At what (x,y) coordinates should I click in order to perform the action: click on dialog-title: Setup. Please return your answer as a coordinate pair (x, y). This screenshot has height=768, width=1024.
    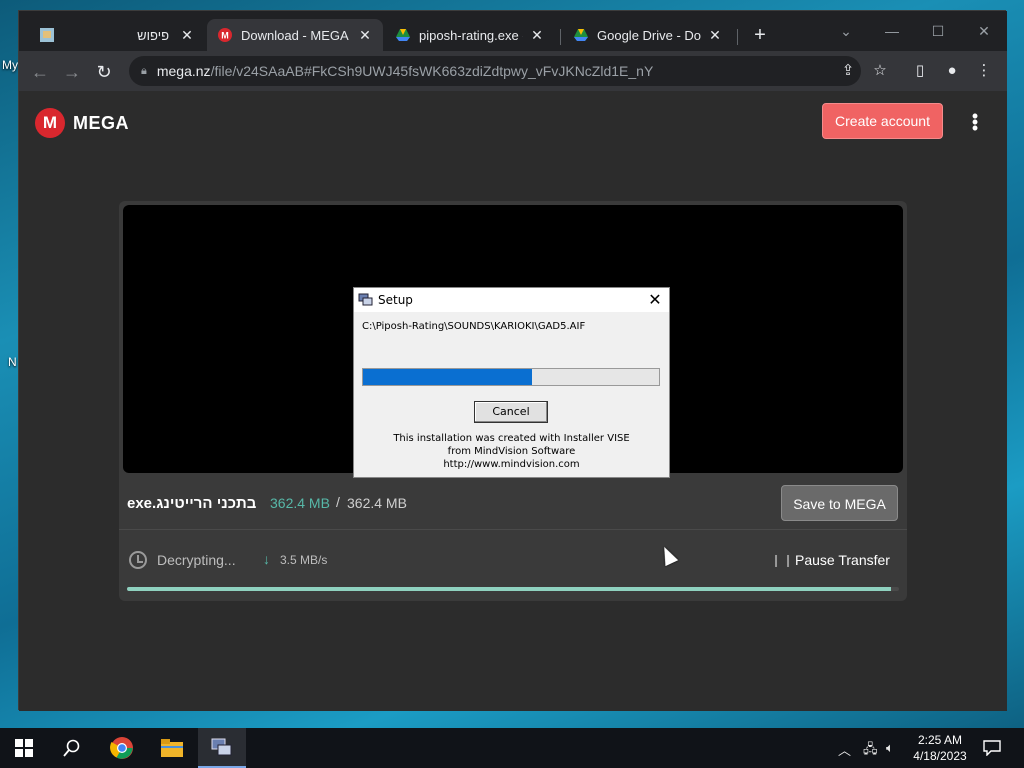
    Looking at the image, I should click on (395, 300).